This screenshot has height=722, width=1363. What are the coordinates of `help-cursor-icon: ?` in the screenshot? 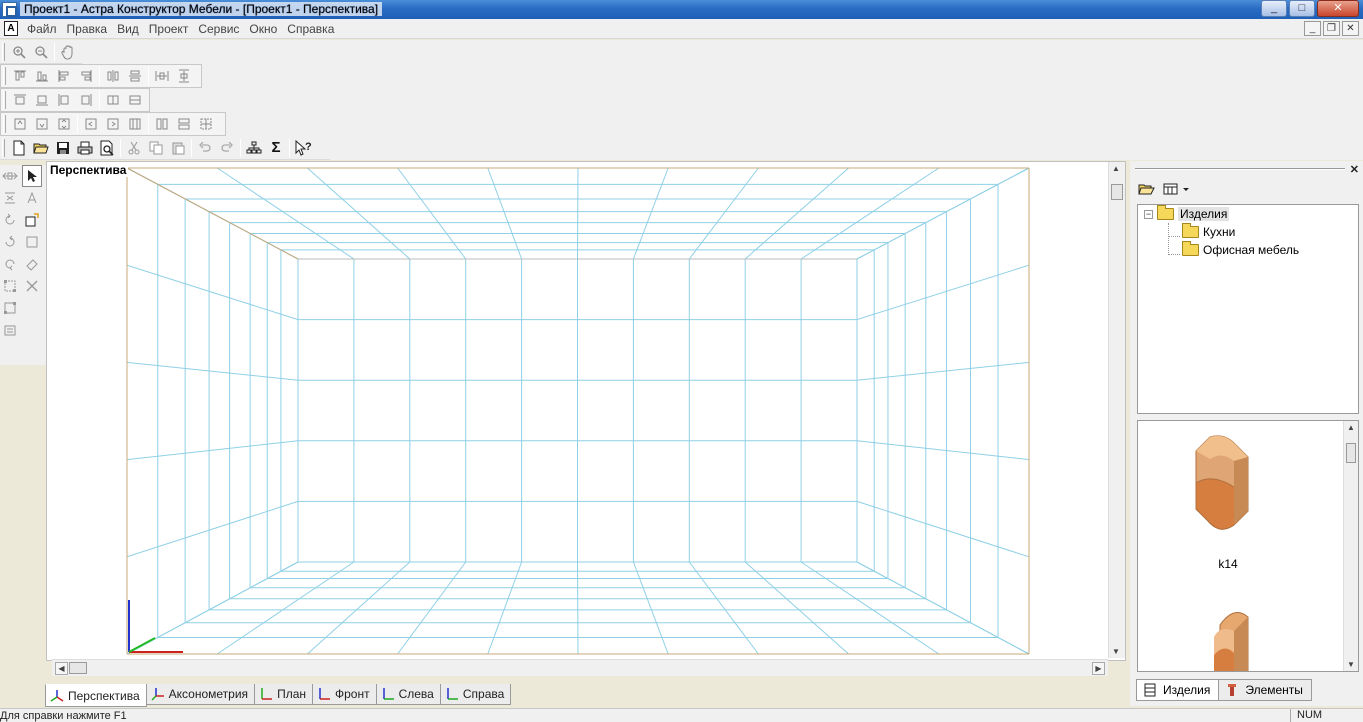 It's located at (303, 147).